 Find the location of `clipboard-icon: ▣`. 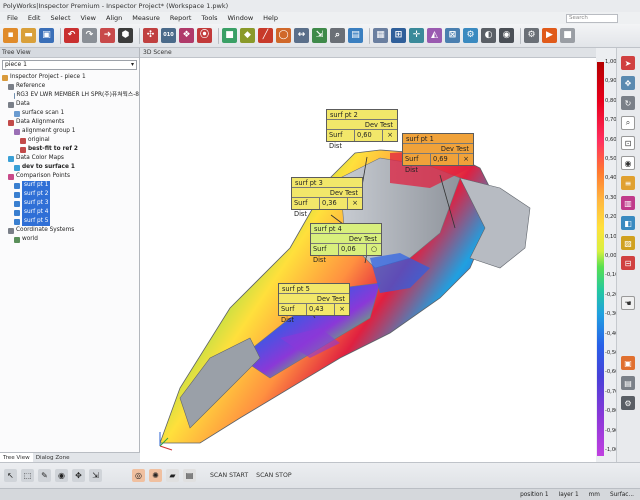

clipboard-icon: ▣ is located at coordinates (628, 363).